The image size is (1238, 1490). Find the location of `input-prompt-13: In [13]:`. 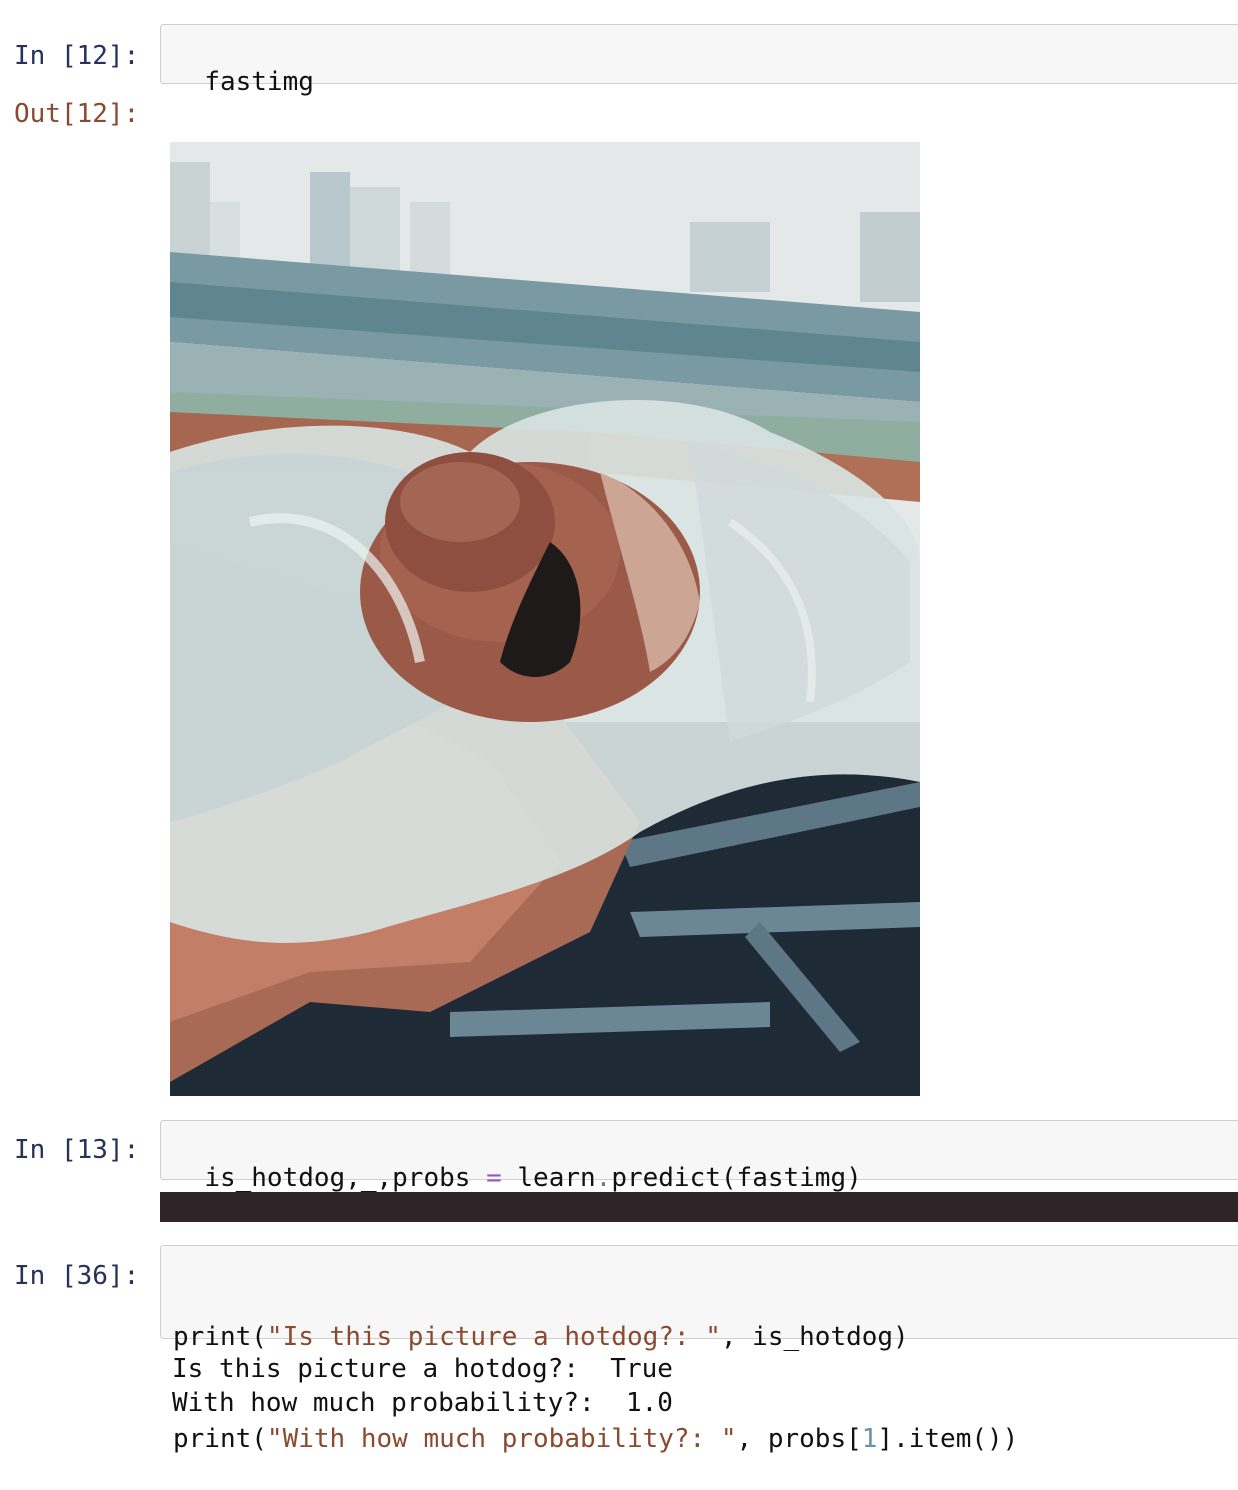

input-prompt-13: In [13]: is located at coordinates (77, 1150).